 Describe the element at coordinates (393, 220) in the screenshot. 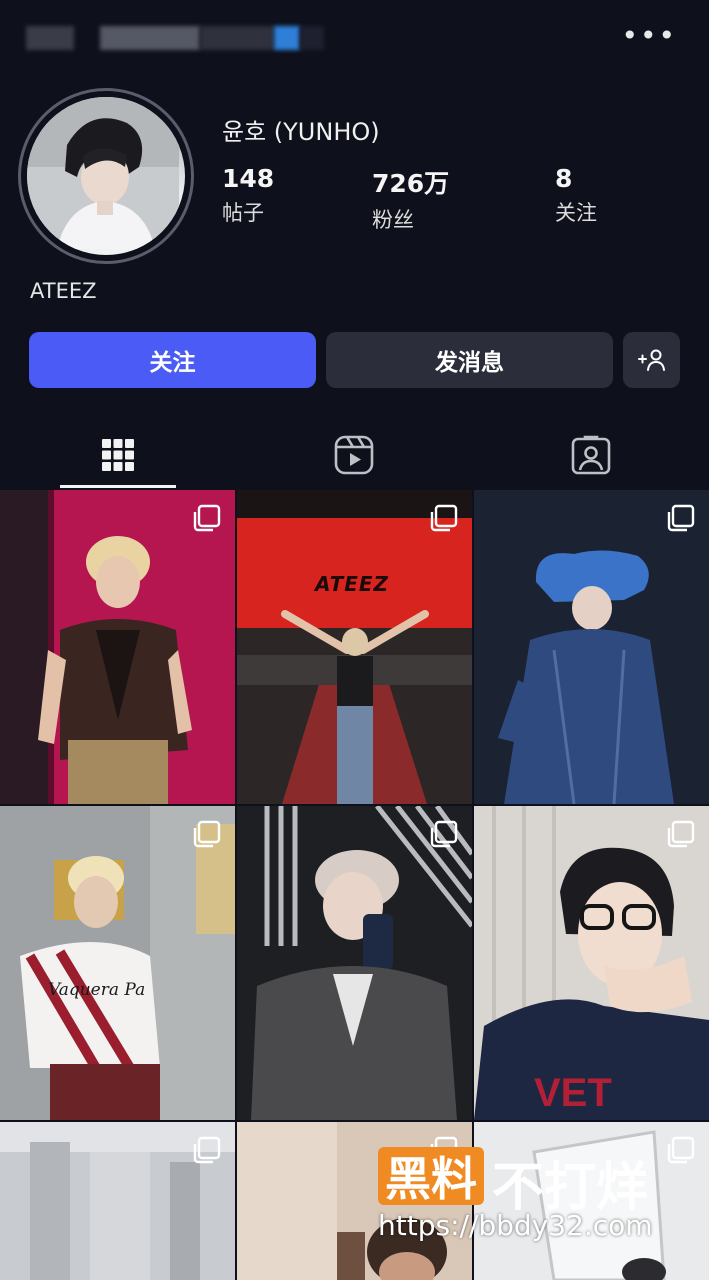

I see `stat-label: 粉丝` at that location.